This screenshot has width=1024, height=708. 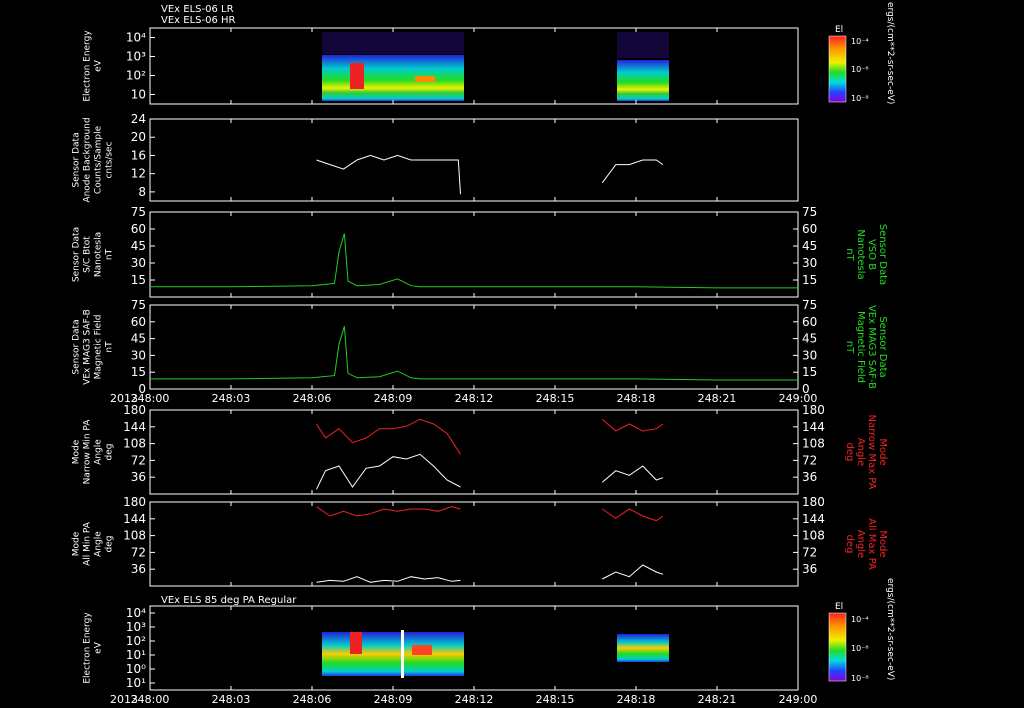 What do you see at coordinates (138, 569) in the screenshot?
I see `y-tick-label-p6: 36` at bounding box center [138, 569].